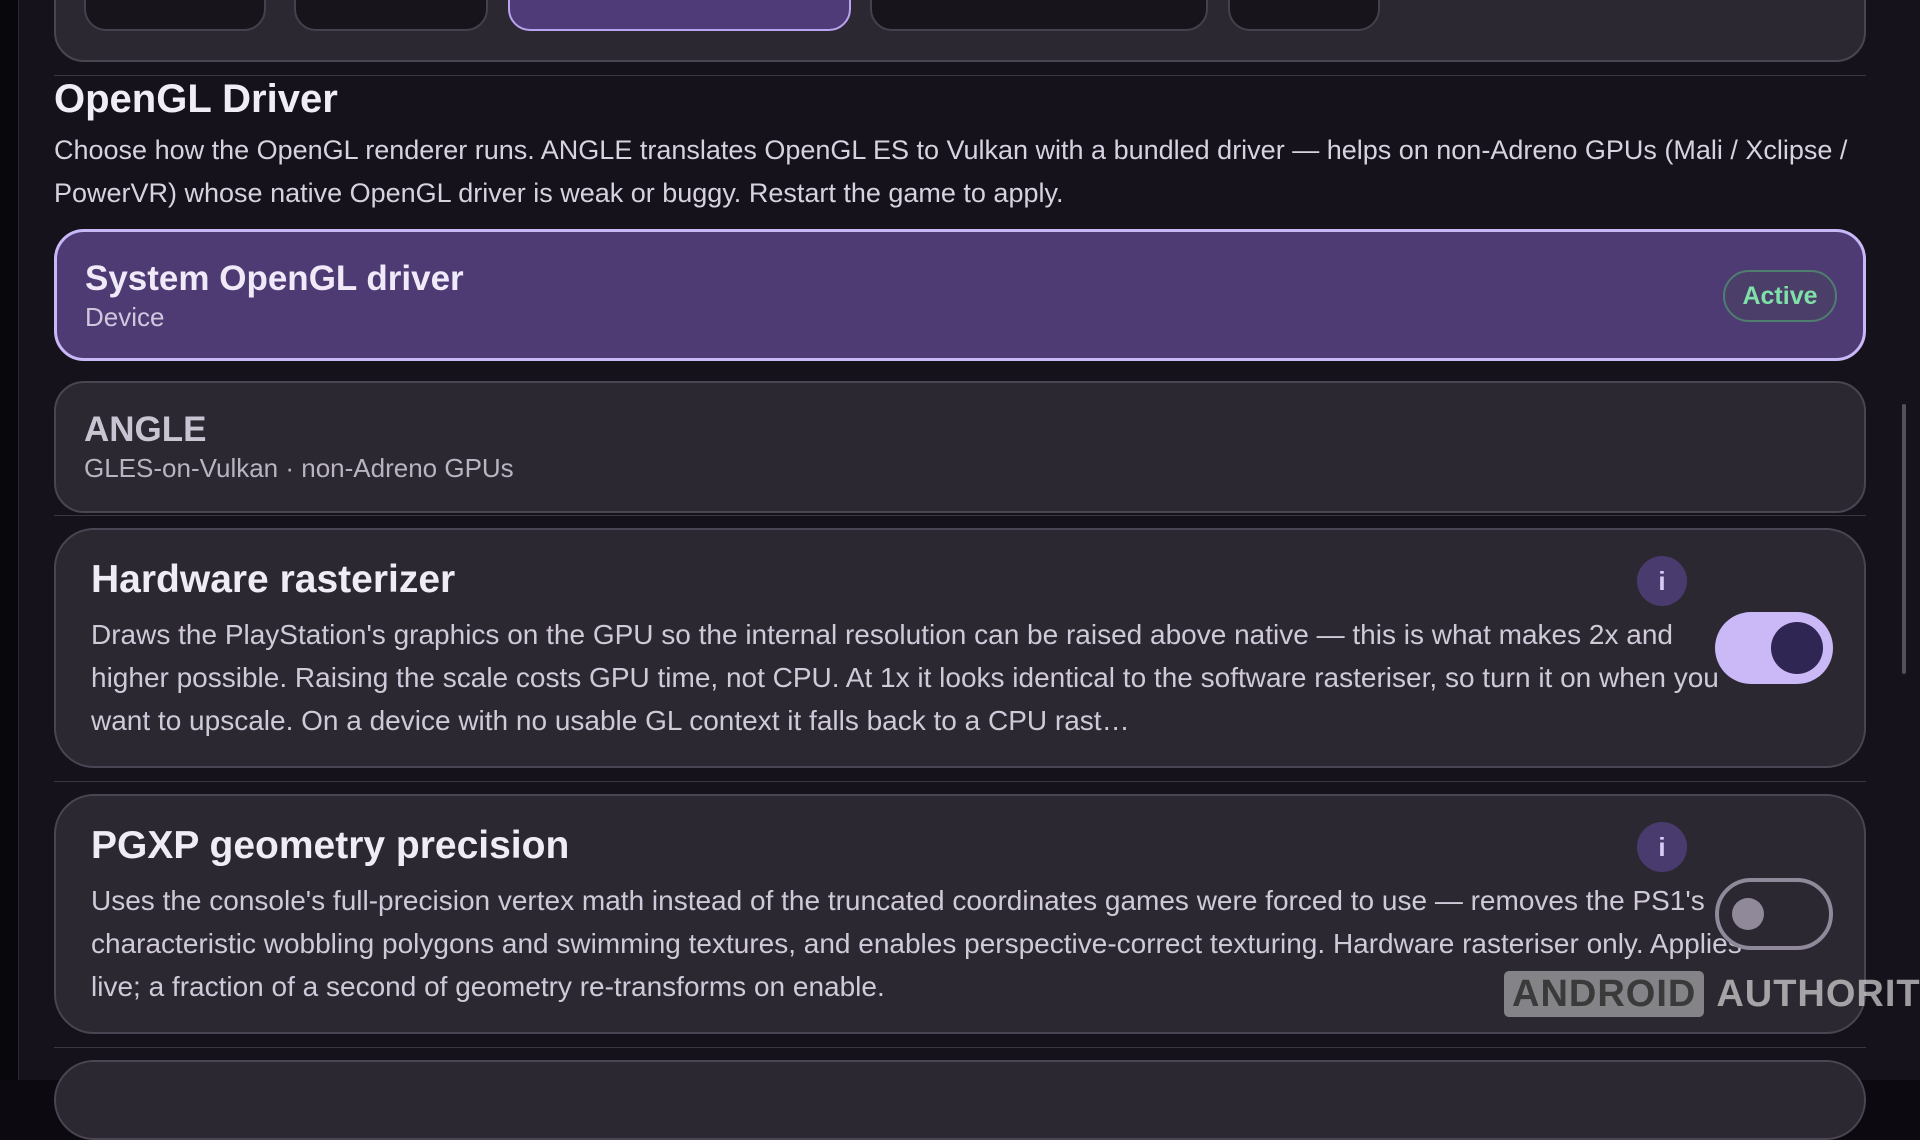 This screenshot has height=1140, width=1920. I want to click on pgxp-toggle, so click(1774, 914).